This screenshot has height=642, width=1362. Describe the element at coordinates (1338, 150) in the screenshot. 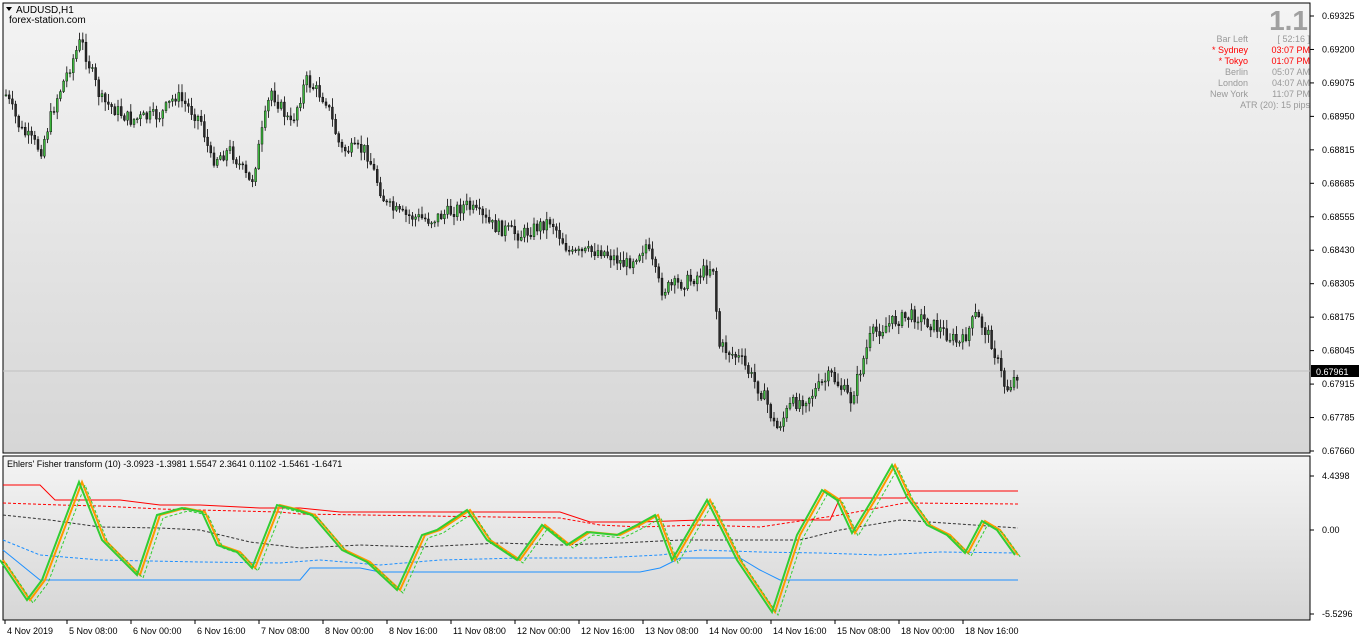

I see `price-tick-label: 0.68815` at that location.